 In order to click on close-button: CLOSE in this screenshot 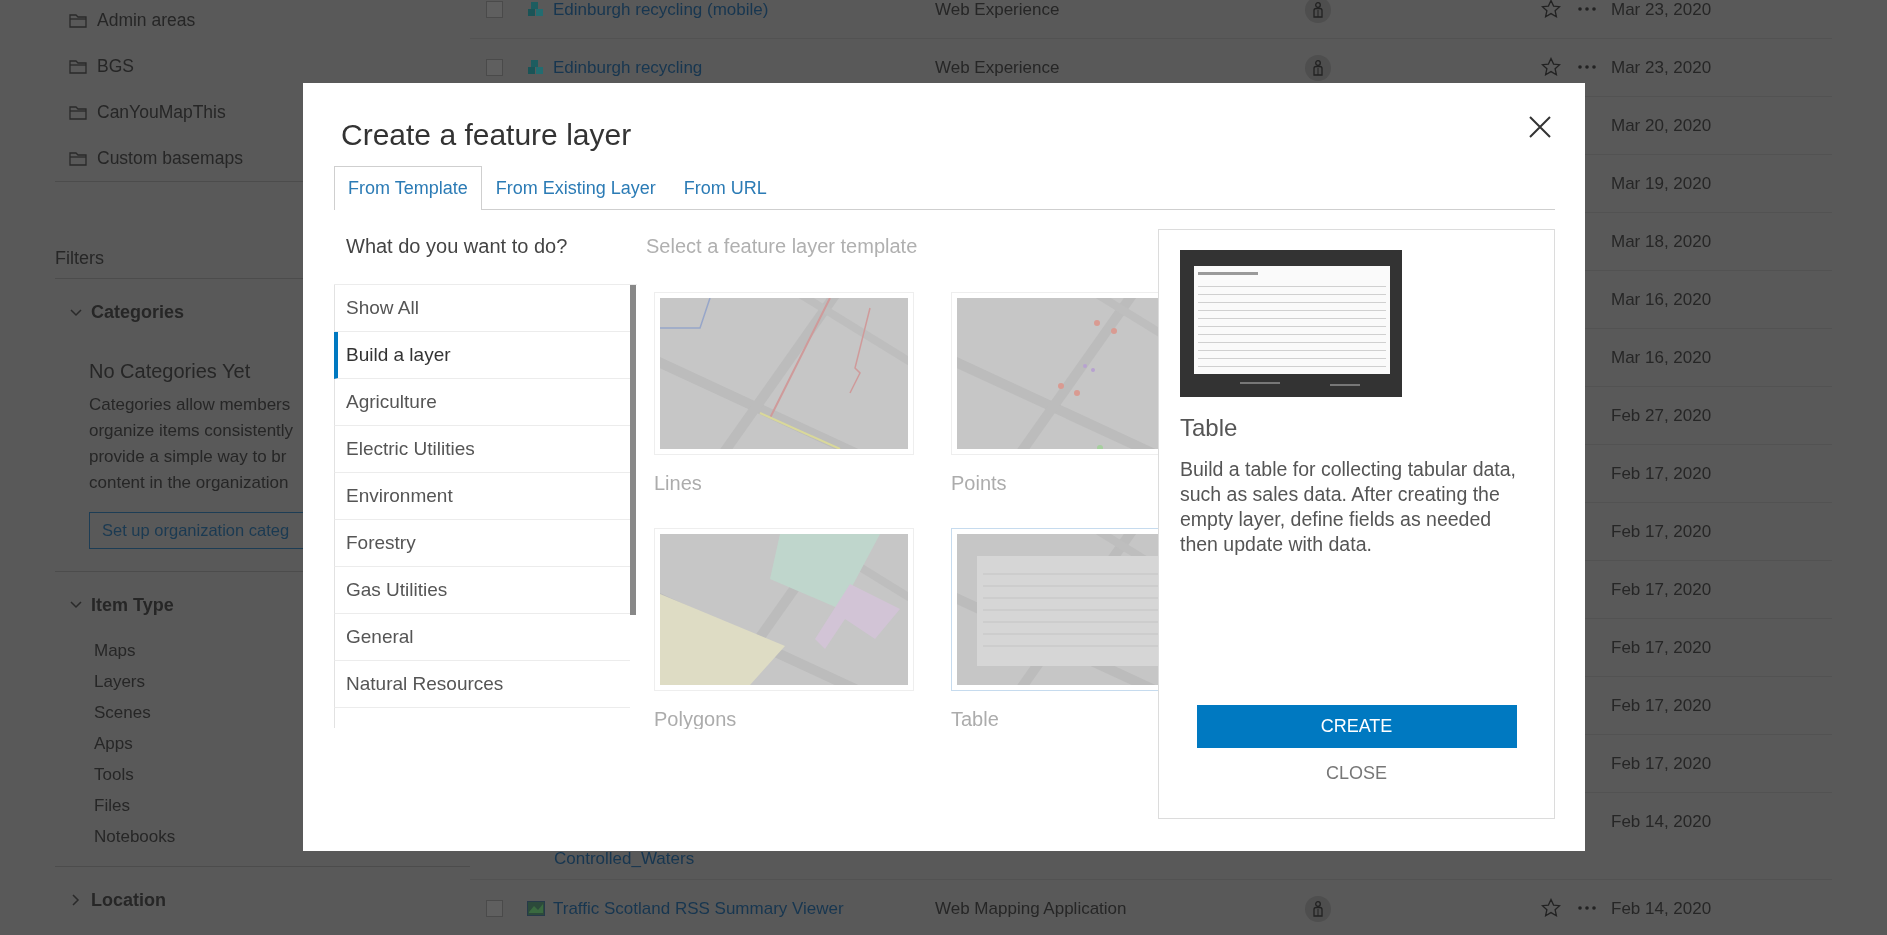, I will do `click(1356, 773)`.